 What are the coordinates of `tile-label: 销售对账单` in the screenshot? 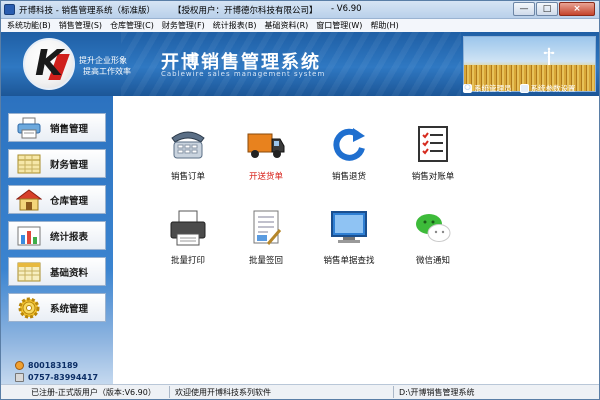 It's located at (433, 177).